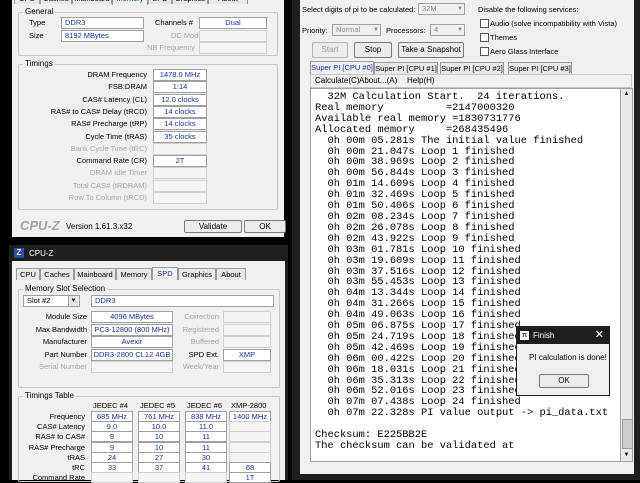  What do you see at coordinates (132, 367) in the screenshot?
I see `spd-value` at bounding box center [132, 367].